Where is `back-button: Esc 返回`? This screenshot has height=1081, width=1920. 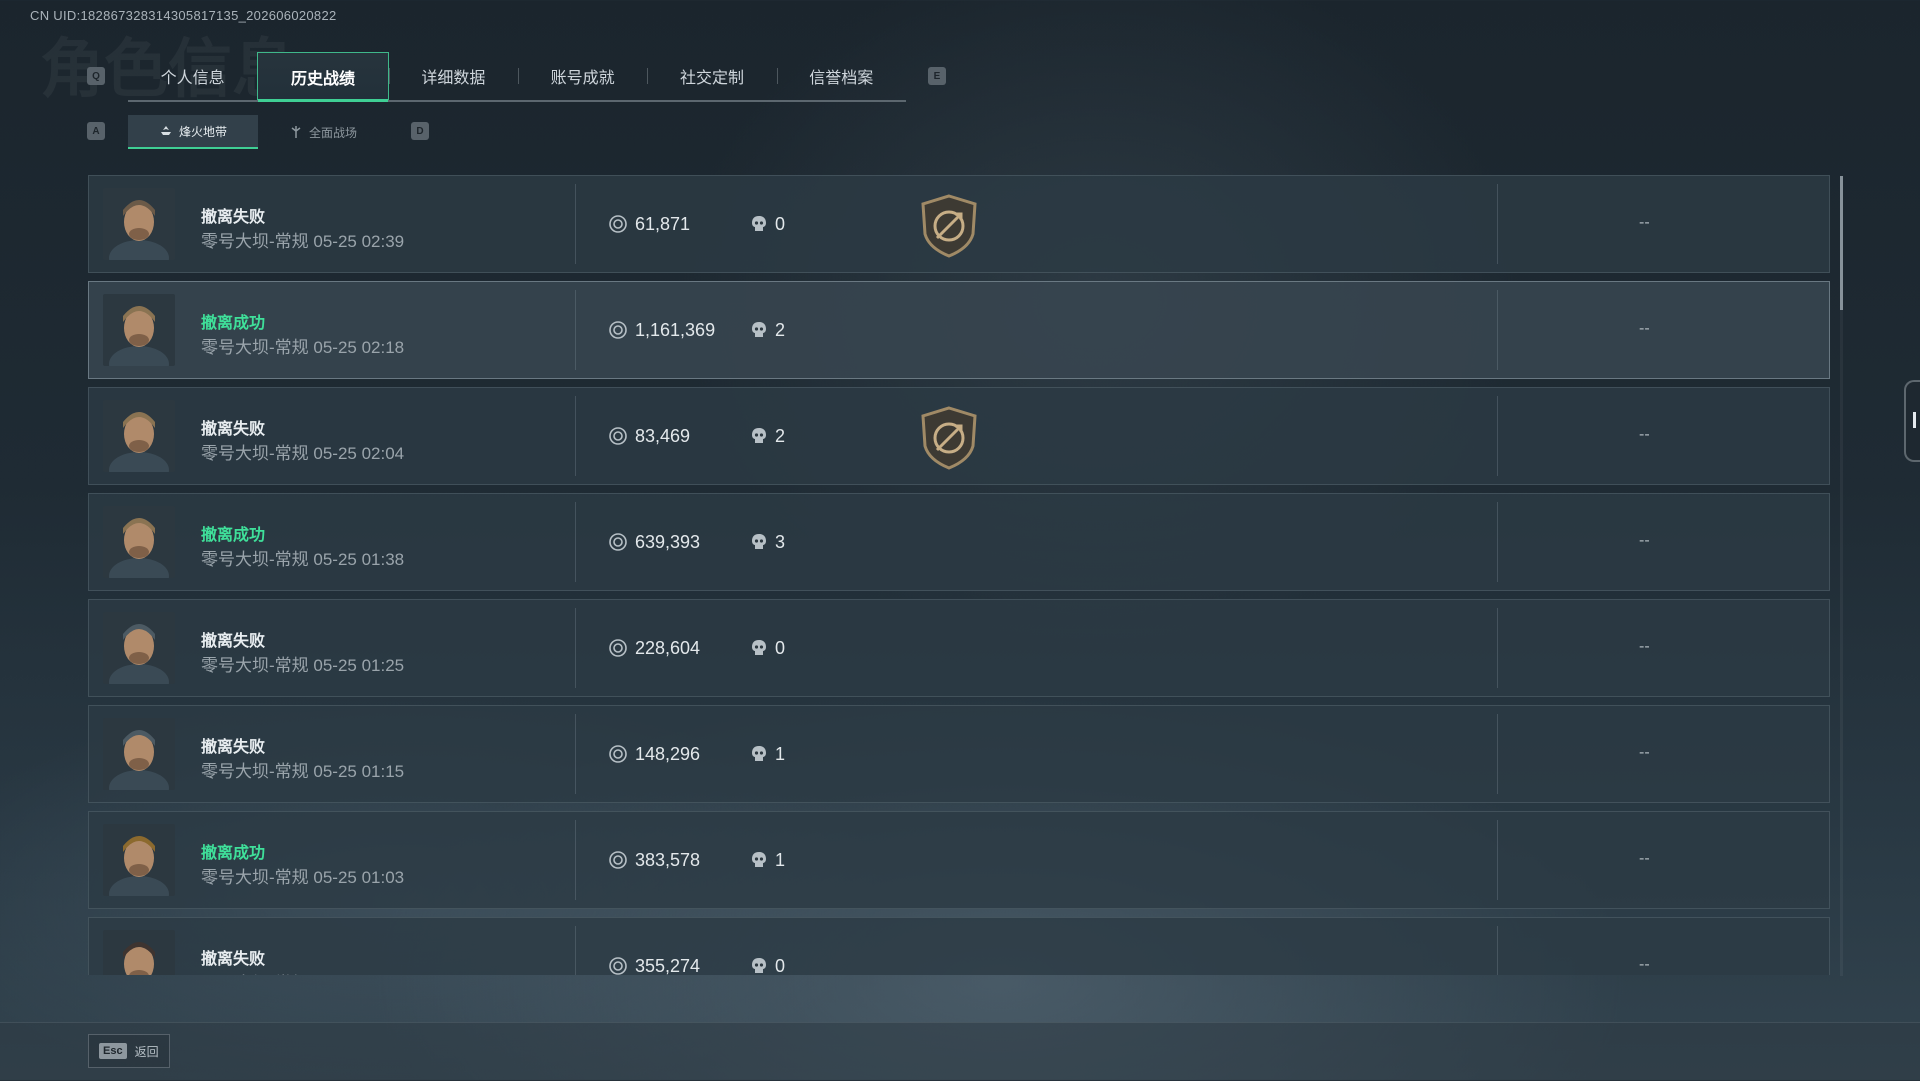
back-button: Esc 返回 is located at coordinates (129, 1051).